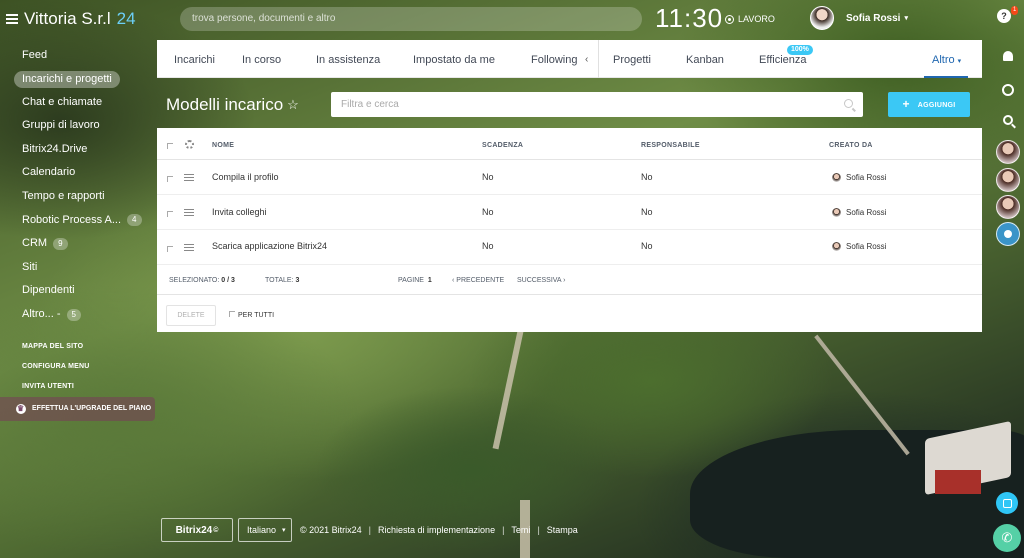 Image resolution: width=1024 pixels, height=558 pixels. I want to click on next-page-button: SUCCESSIVA ›, so click(541, 280).